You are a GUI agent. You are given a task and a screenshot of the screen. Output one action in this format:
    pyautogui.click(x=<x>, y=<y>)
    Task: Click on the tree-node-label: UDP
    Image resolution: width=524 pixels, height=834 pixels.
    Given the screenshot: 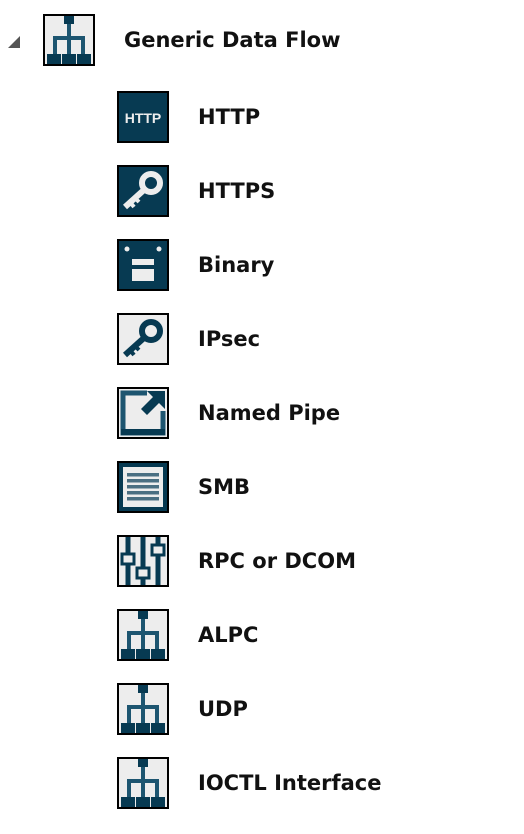 What is the action you would take?
    pyautogui.click(x=223, y=709)
    